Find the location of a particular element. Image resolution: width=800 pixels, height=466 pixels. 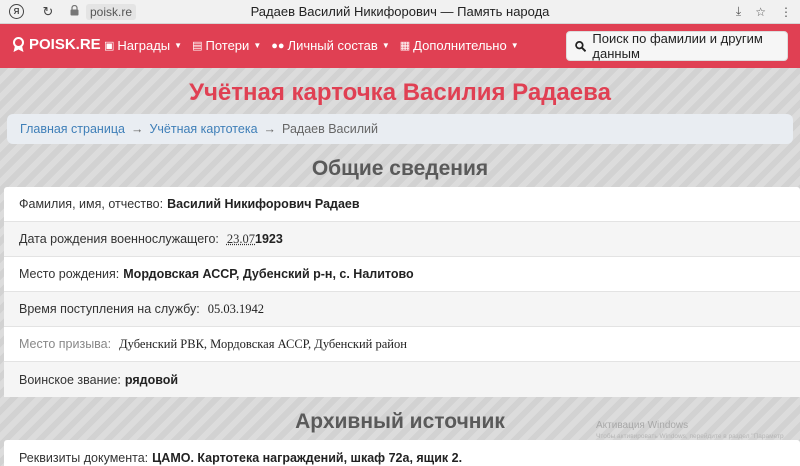

row-label: Место призыва: is located at coordinates (65, 344).